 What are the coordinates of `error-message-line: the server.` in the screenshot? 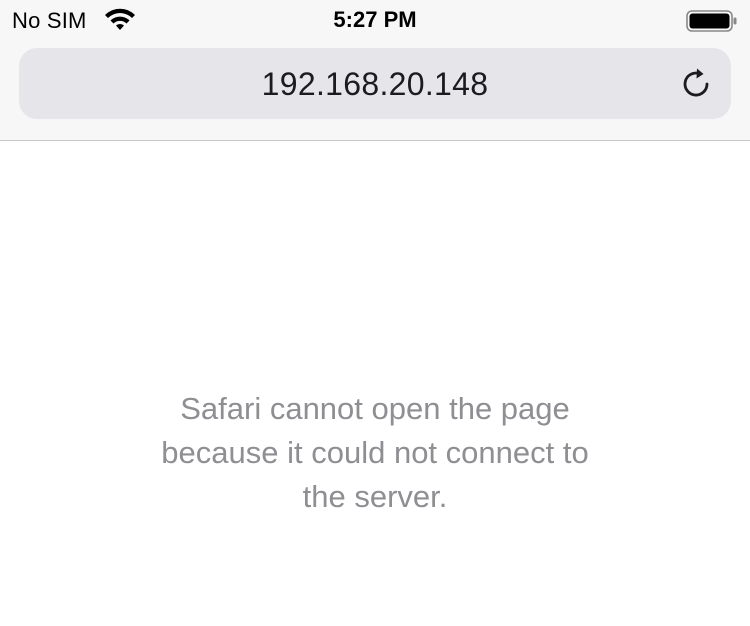 It's located at (375, 496).